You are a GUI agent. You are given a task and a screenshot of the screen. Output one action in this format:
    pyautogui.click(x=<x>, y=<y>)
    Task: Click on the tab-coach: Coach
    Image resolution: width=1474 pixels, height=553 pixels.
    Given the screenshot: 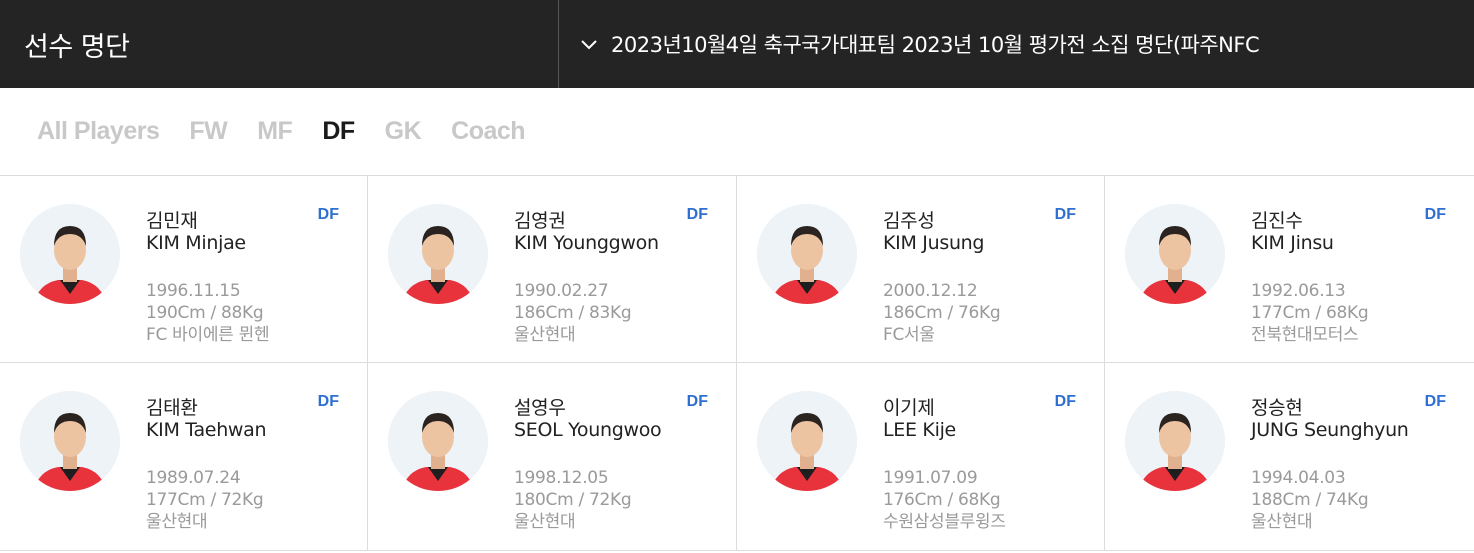 What is the action you would take?
    pyautogui.click(x=488, y=131)
    